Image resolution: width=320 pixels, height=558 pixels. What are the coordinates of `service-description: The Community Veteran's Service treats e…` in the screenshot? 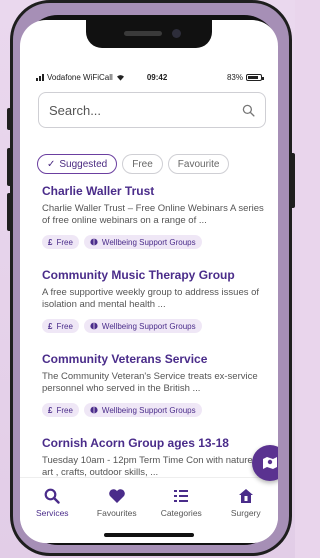 It's located at (150, 382).